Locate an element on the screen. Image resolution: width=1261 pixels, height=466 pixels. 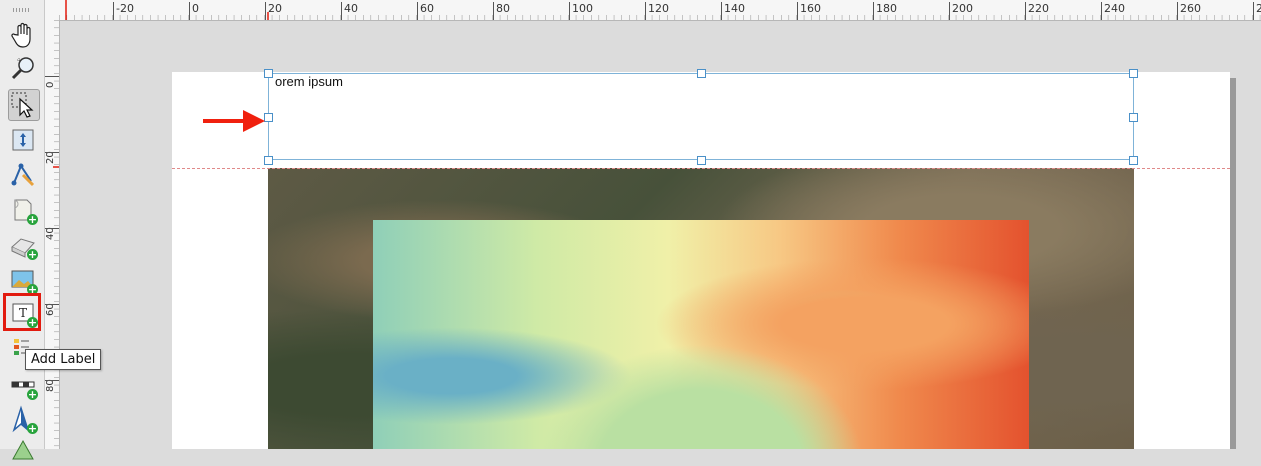
add-shape-icon is located at coordinates (23, 449).